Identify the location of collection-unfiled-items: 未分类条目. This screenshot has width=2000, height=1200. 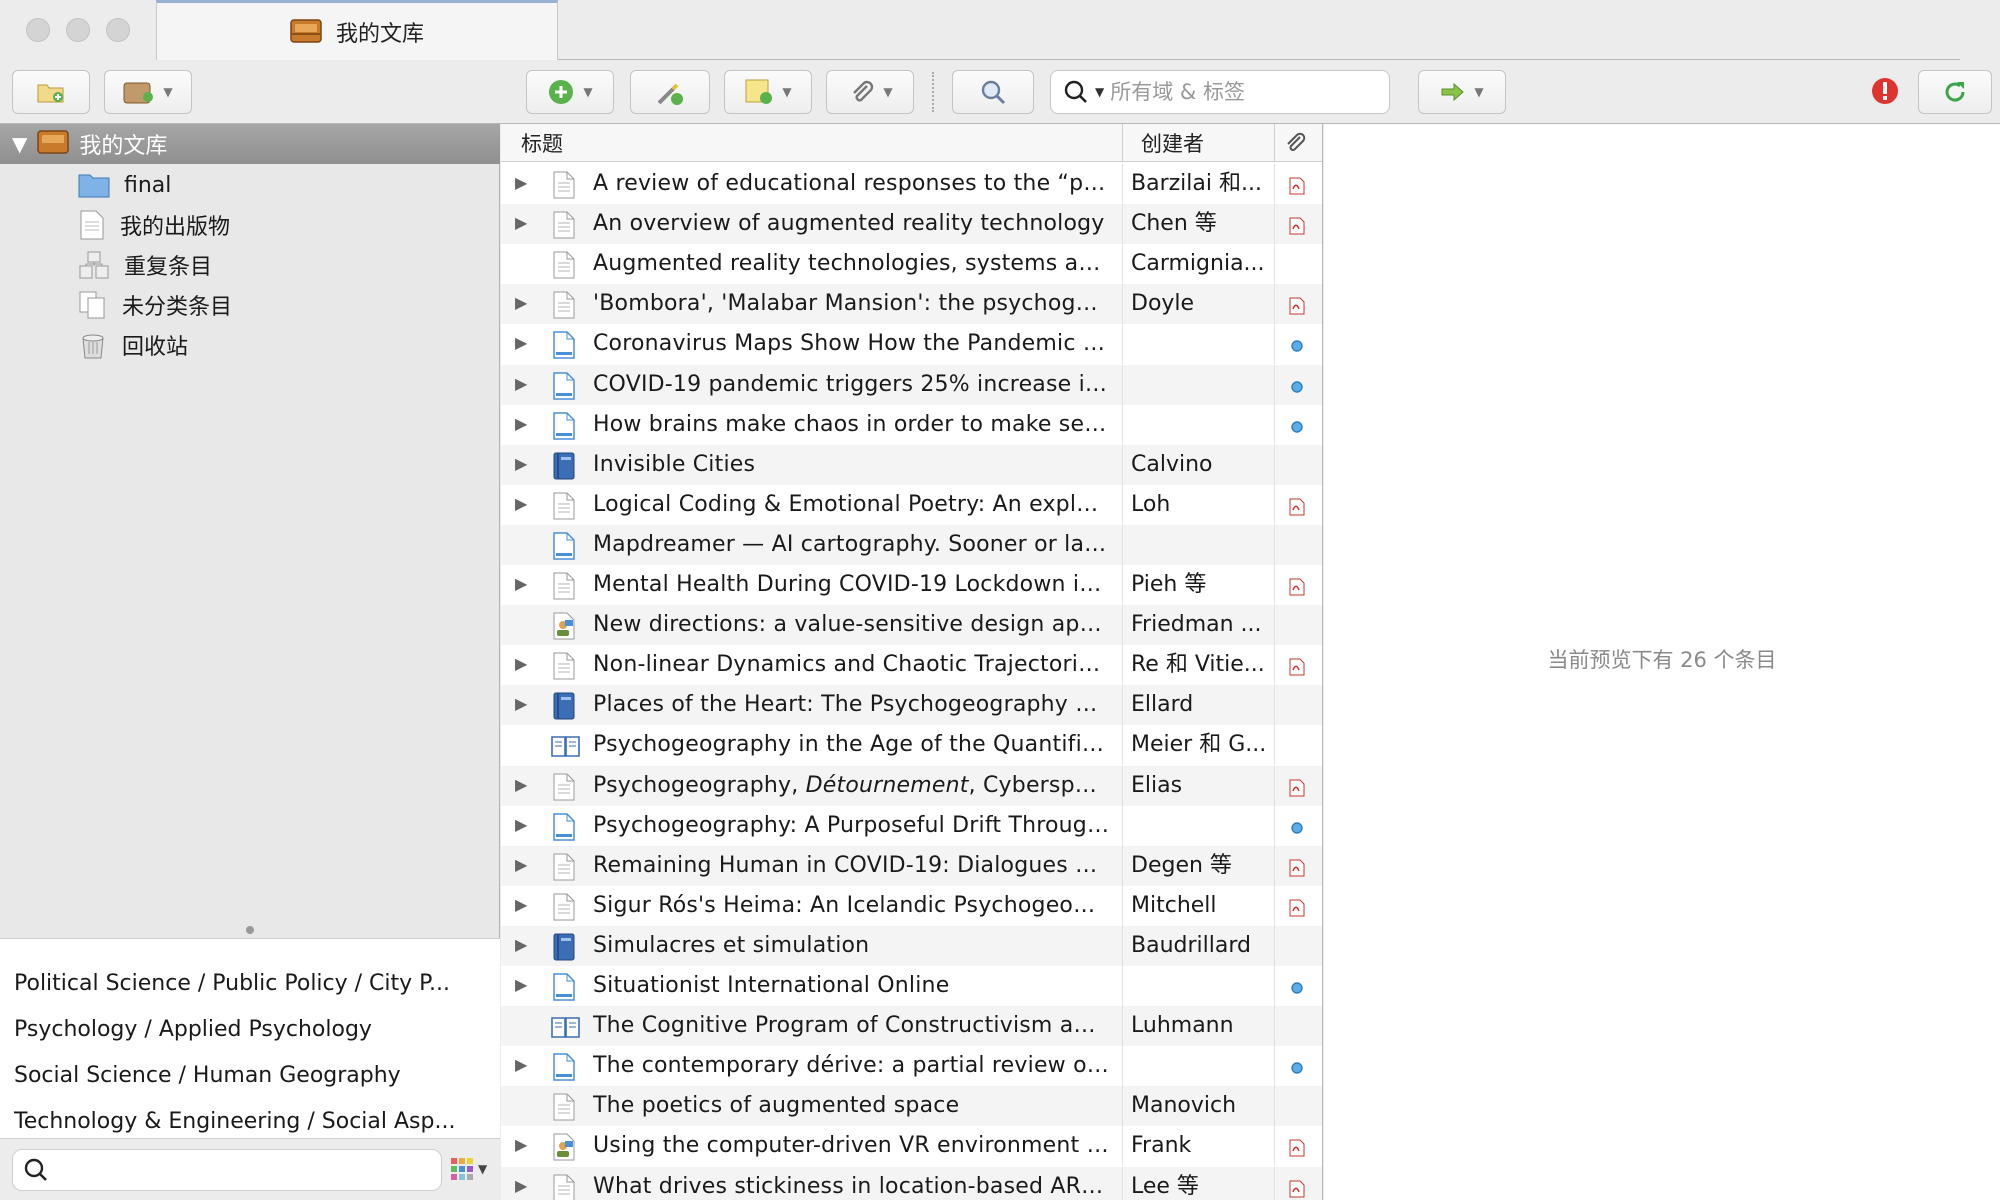
(155, 305).